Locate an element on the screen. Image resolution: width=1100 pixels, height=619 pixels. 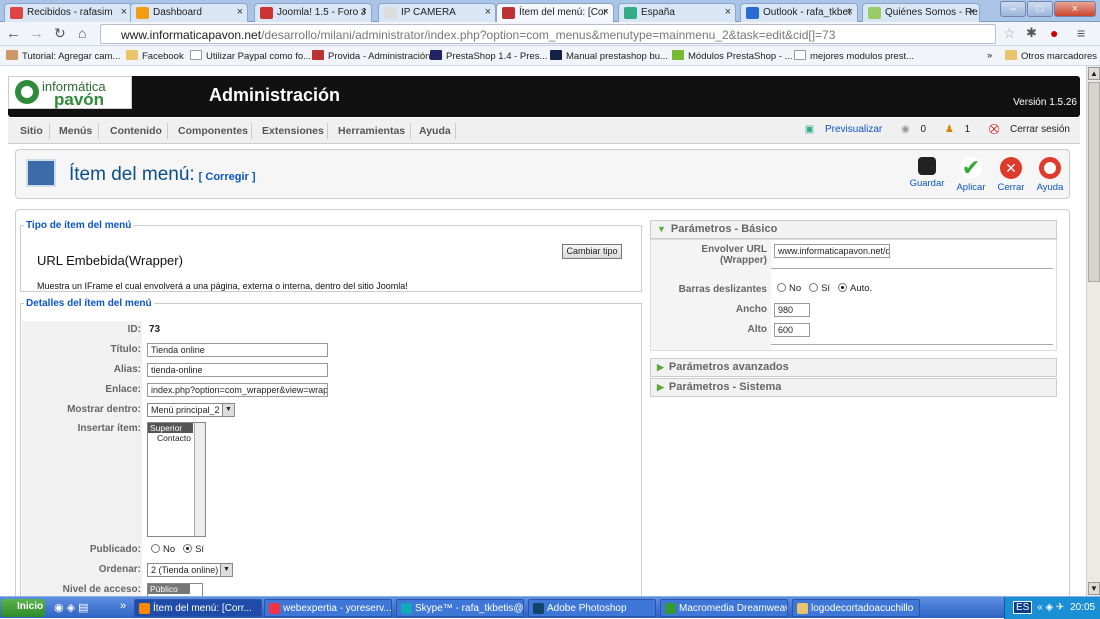
browser-tab: Joomla! 1.5 - Foro J × is located at coordinates (313, 12).